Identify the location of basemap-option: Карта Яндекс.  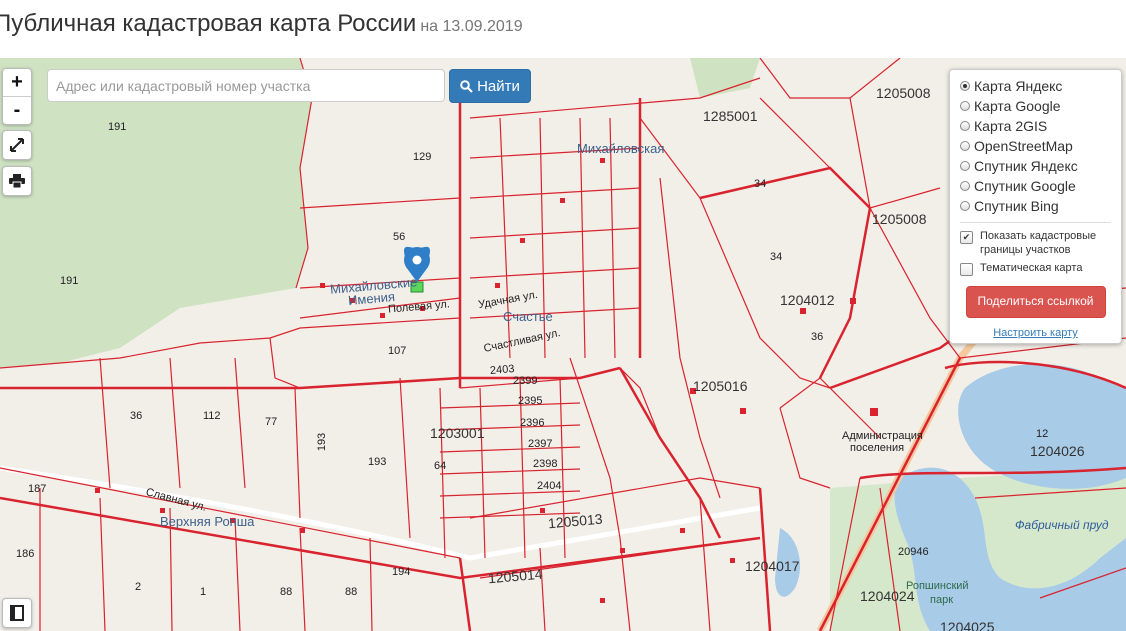
(1035, 86).